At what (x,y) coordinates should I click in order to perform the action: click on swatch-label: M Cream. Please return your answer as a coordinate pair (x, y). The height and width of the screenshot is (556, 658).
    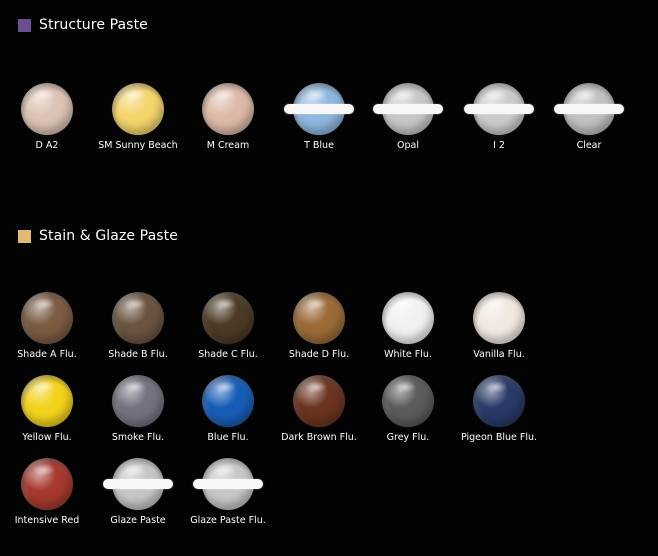
    Looking at the image, I should click on (228, 145).